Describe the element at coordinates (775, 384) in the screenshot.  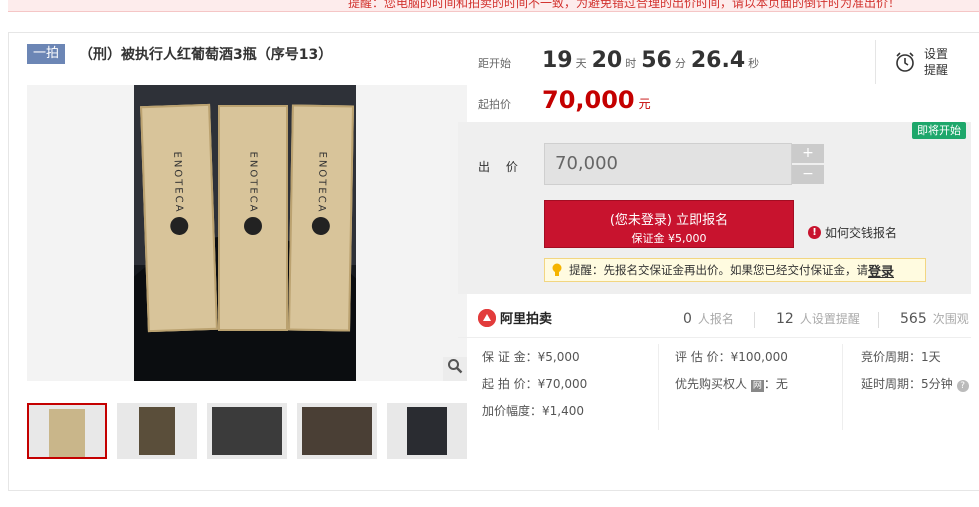
I see `priority-buyer-value: ：无` at that location.